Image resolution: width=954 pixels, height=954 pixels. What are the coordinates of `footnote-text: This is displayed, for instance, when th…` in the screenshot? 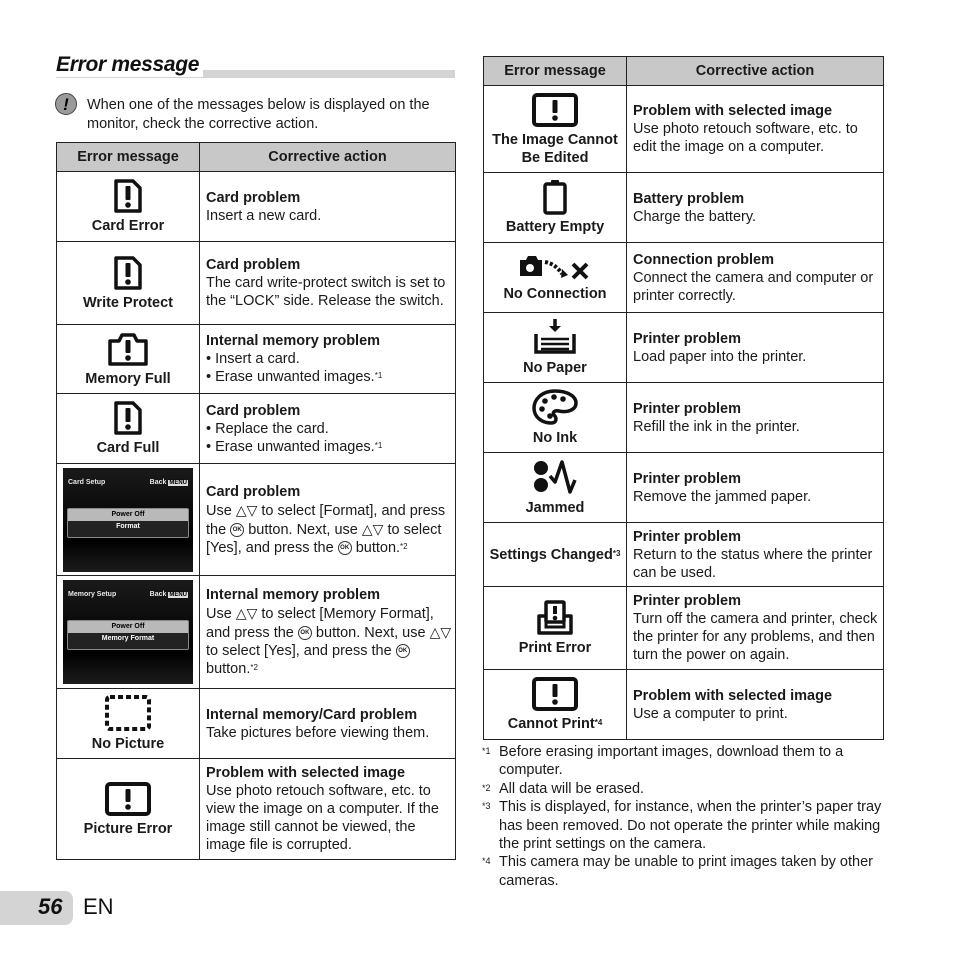 It's located at (690, 826).